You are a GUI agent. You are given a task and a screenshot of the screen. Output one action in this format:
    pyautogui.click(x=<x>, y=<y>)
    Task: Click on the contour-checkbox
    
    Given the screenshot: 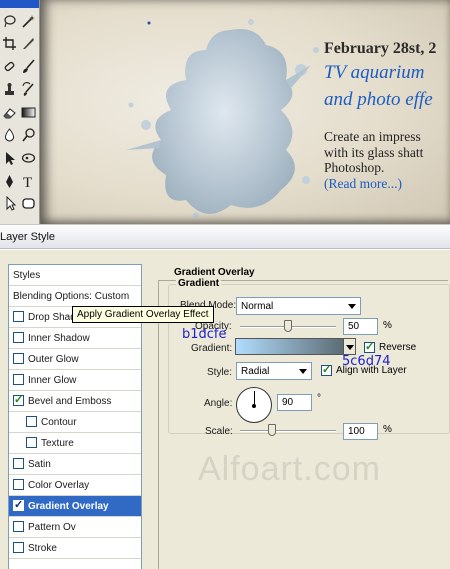 What is the action you would take?
    pyautogui.click(x=31, y=421)
    